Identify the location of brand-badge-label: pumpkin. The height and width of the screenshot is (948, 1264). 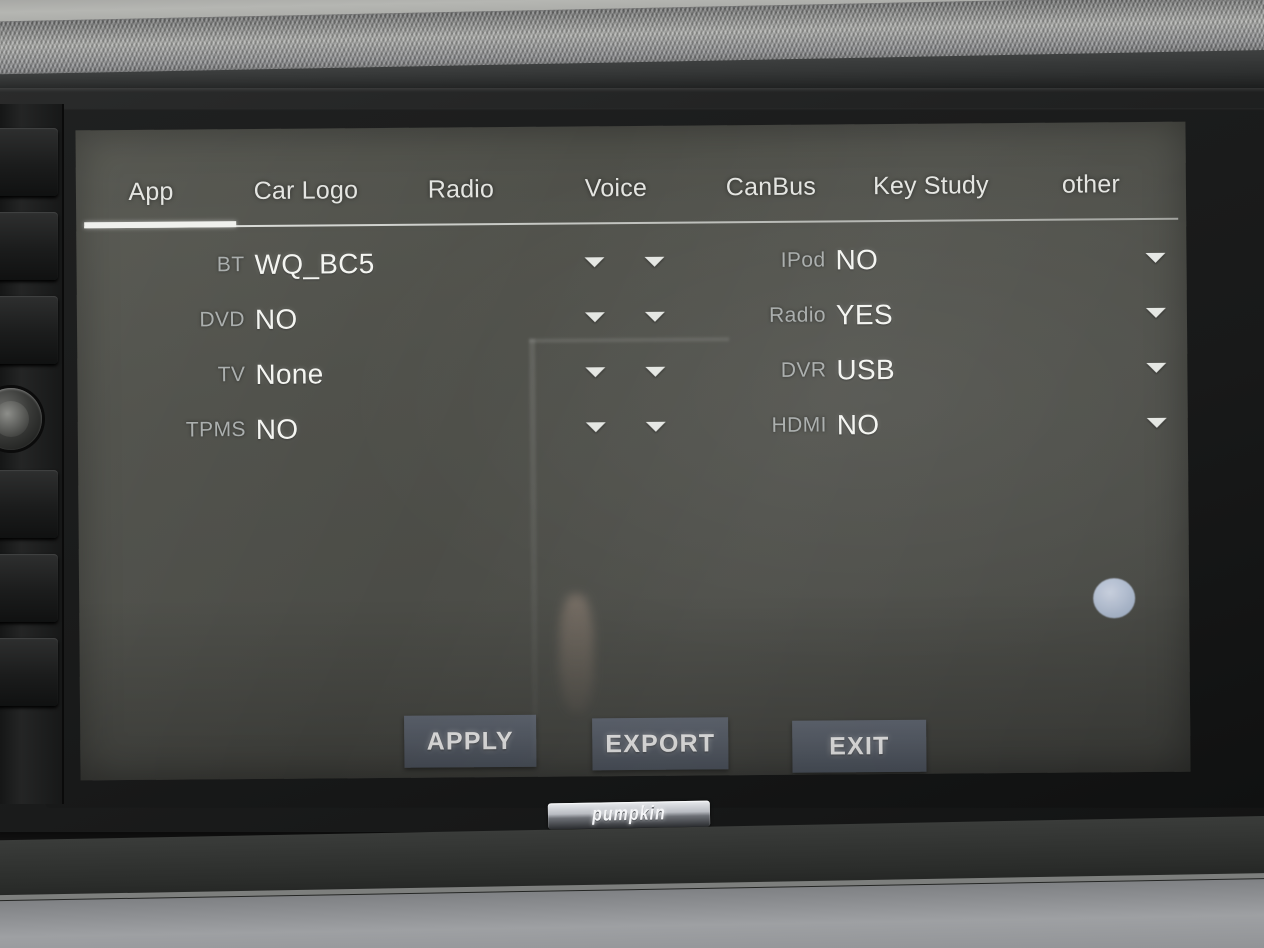
(628, 814).